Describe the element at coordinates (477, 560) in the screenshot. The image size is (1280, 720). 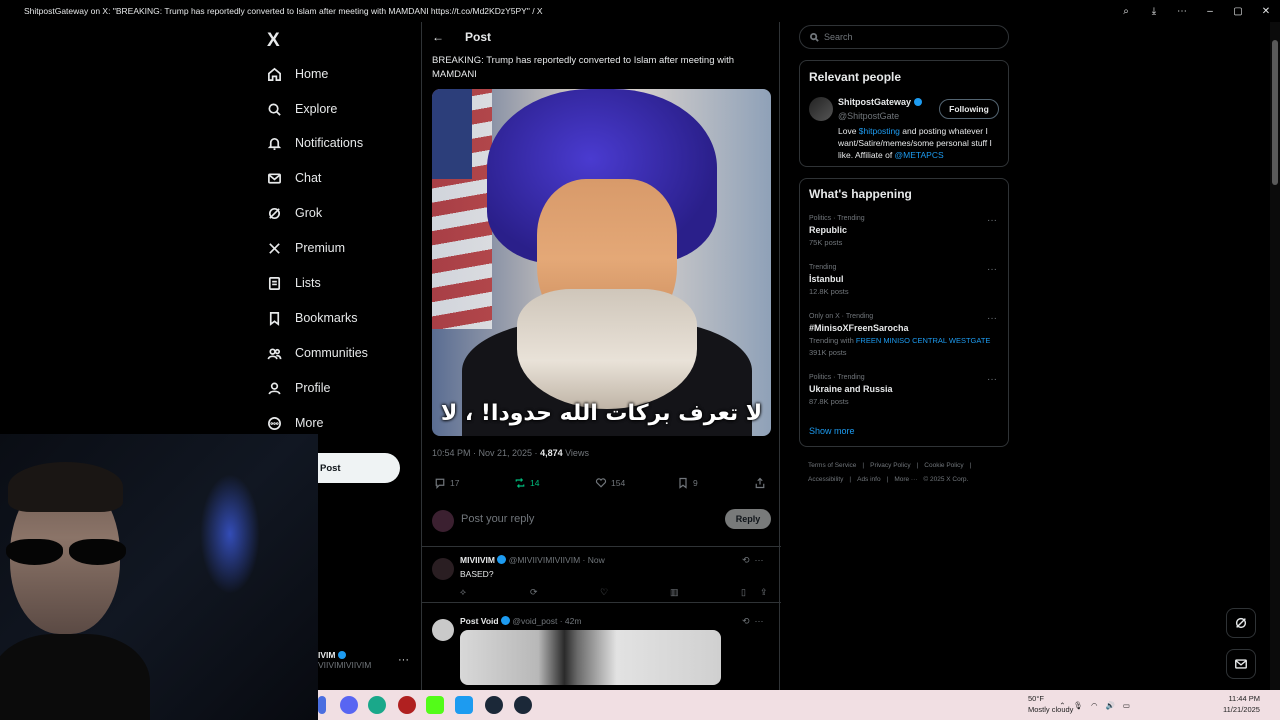
I see `reply-author: MIVIIVIM` at that location.